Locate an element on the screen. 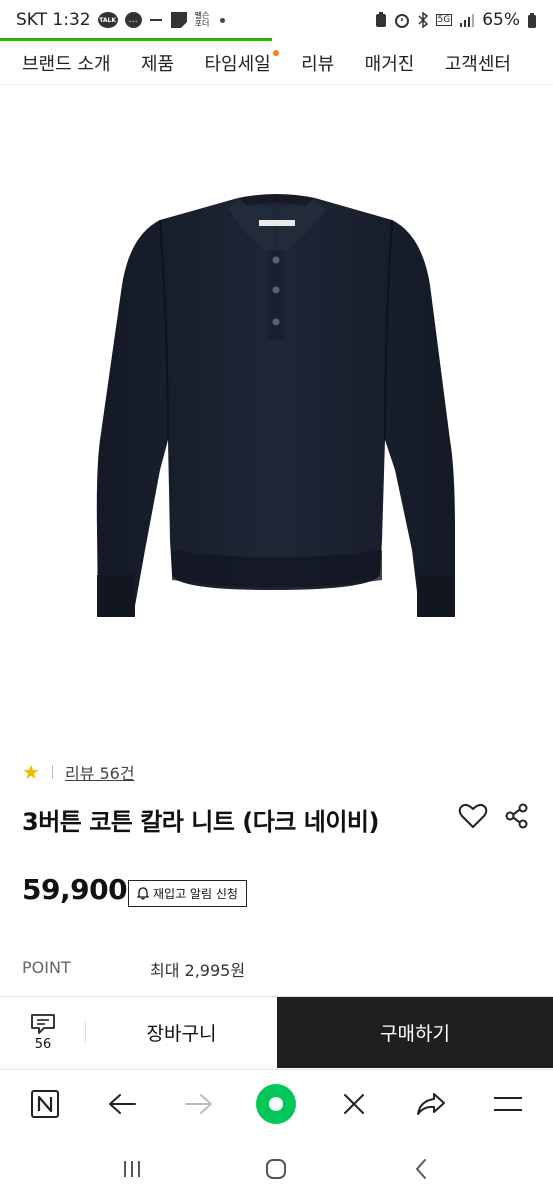  review-bubble-icon is located at coordinates (43, 1024).